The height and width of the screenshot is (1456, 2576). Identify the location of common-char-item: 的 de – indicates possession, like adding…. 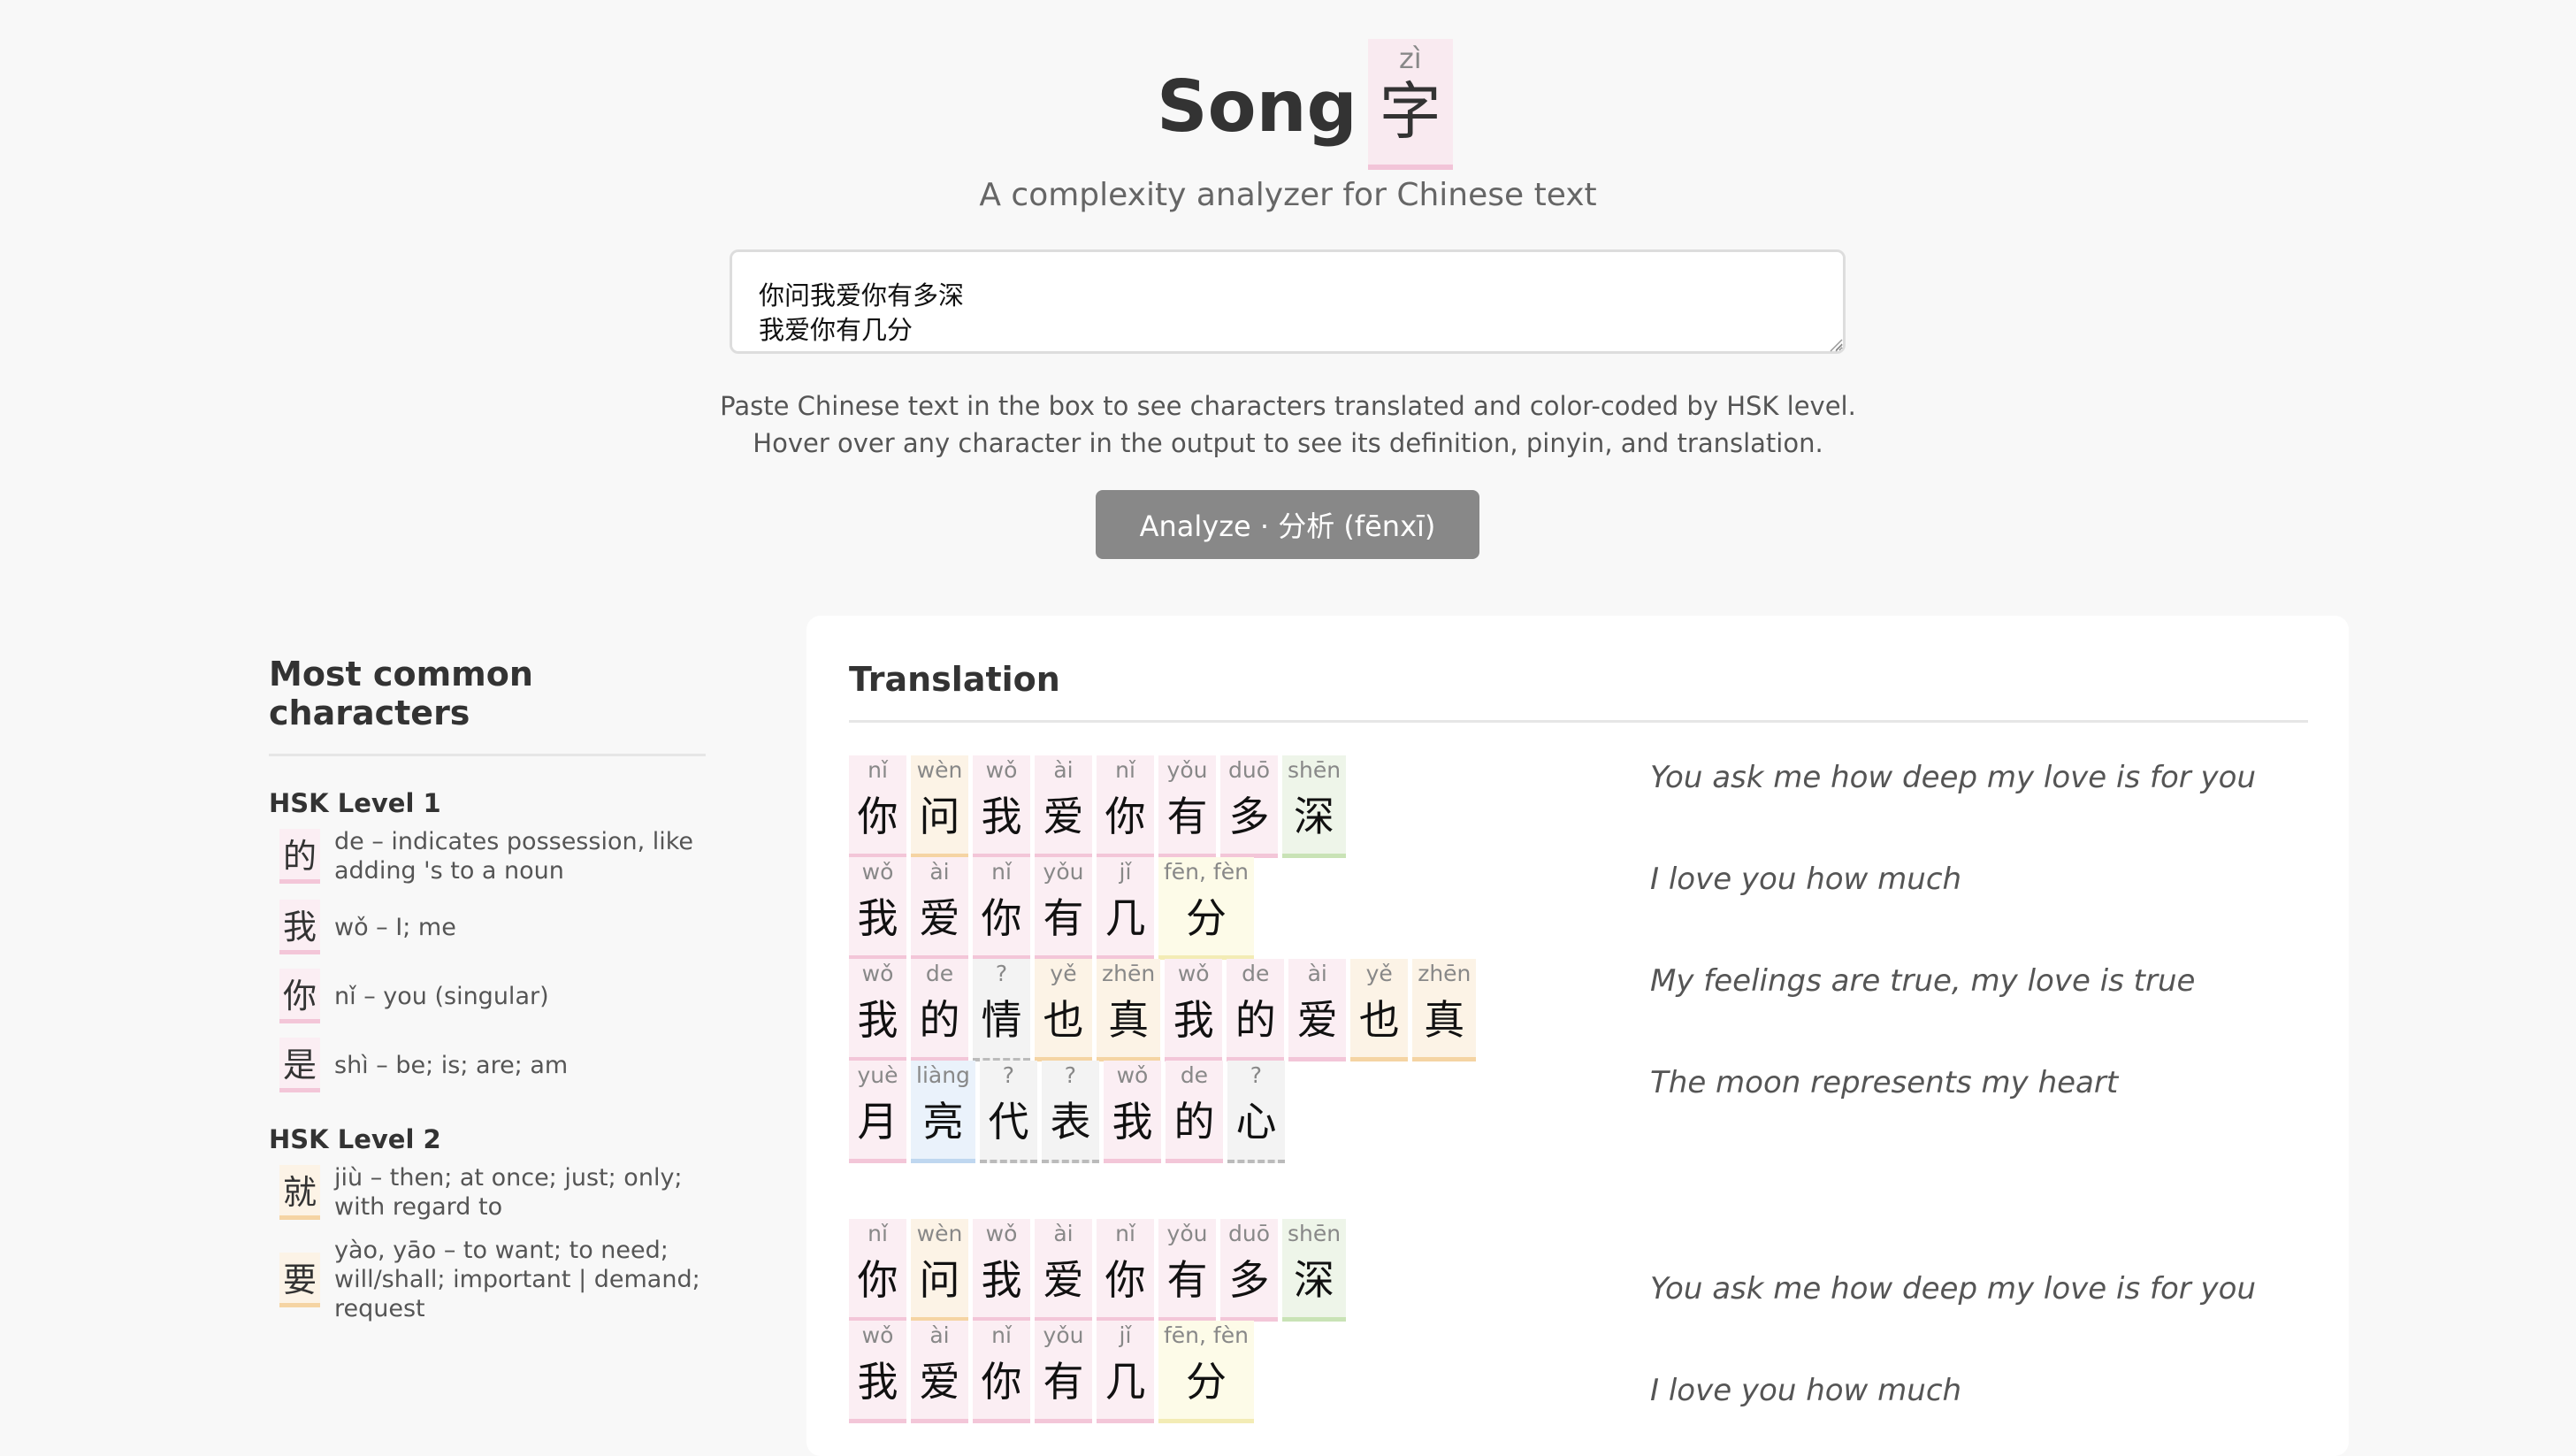
(488, 856).